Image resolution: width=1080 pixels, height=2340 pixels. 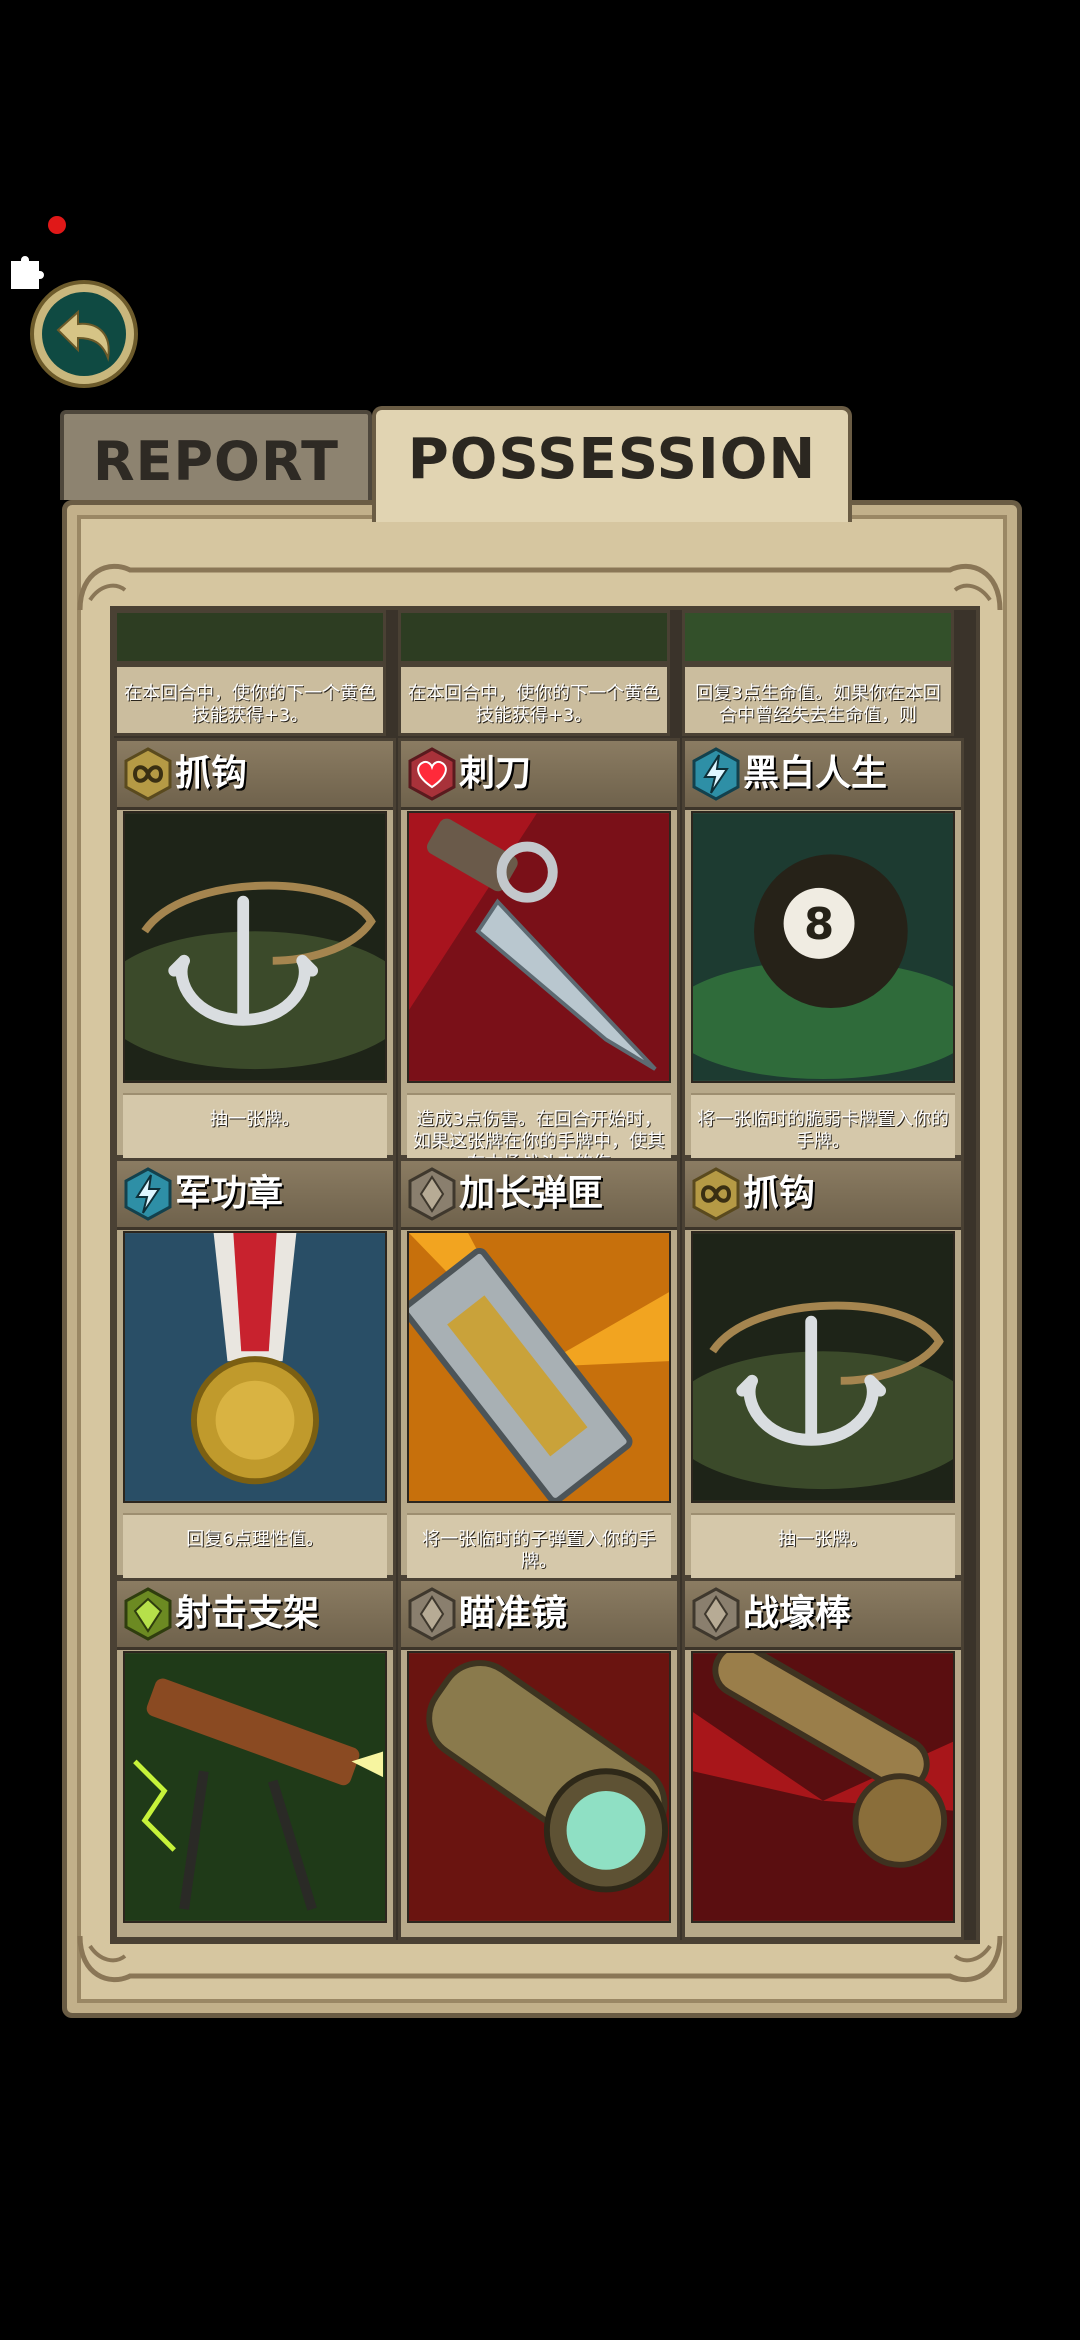 I want to click on card-name: 战壕棒, so click(x=797, y=1613).